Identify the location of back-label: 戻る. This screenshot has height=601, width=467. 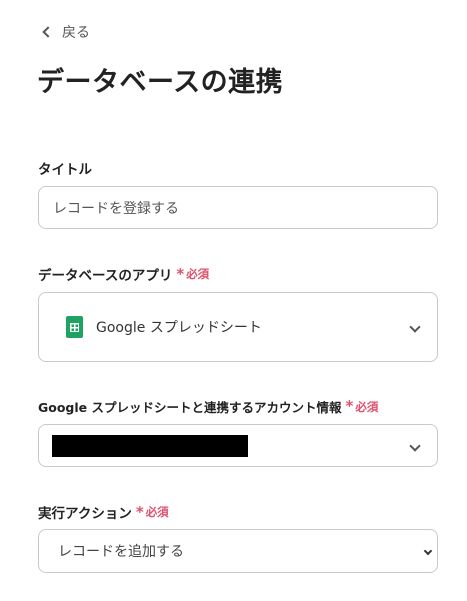
(76, 33).